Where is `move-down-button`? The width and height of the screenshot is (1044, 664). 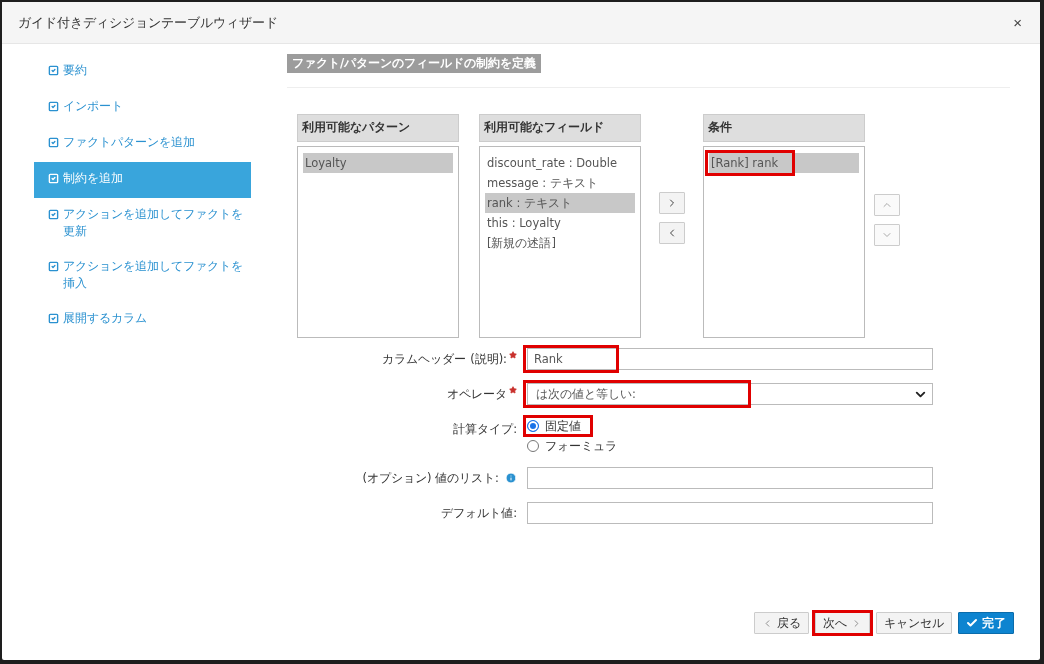 move-down-button is located at coordinates (887, 235).